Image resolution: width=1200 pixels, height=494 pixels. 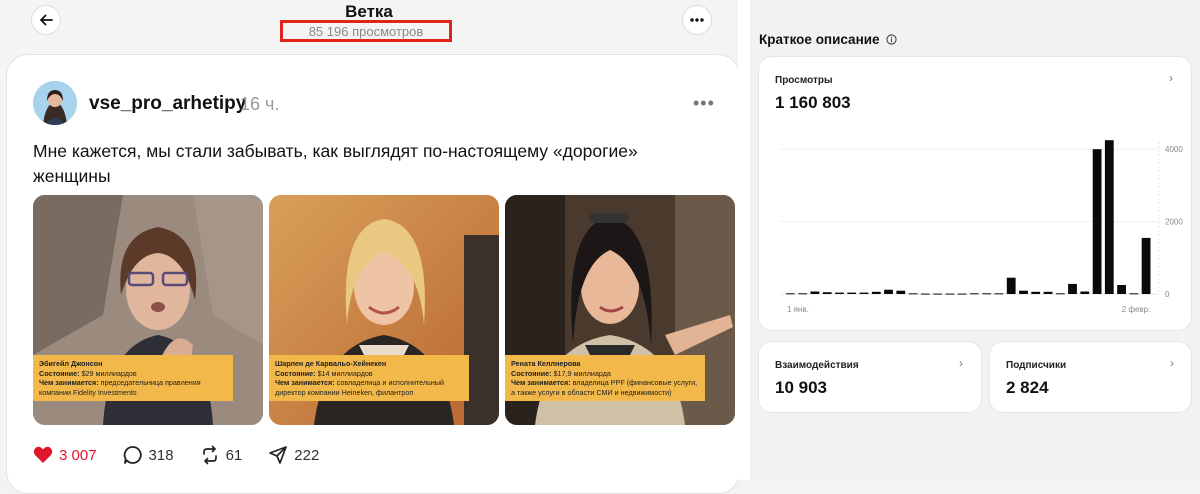 I want to click on reply-button: 318, so click(x=148, y=455).